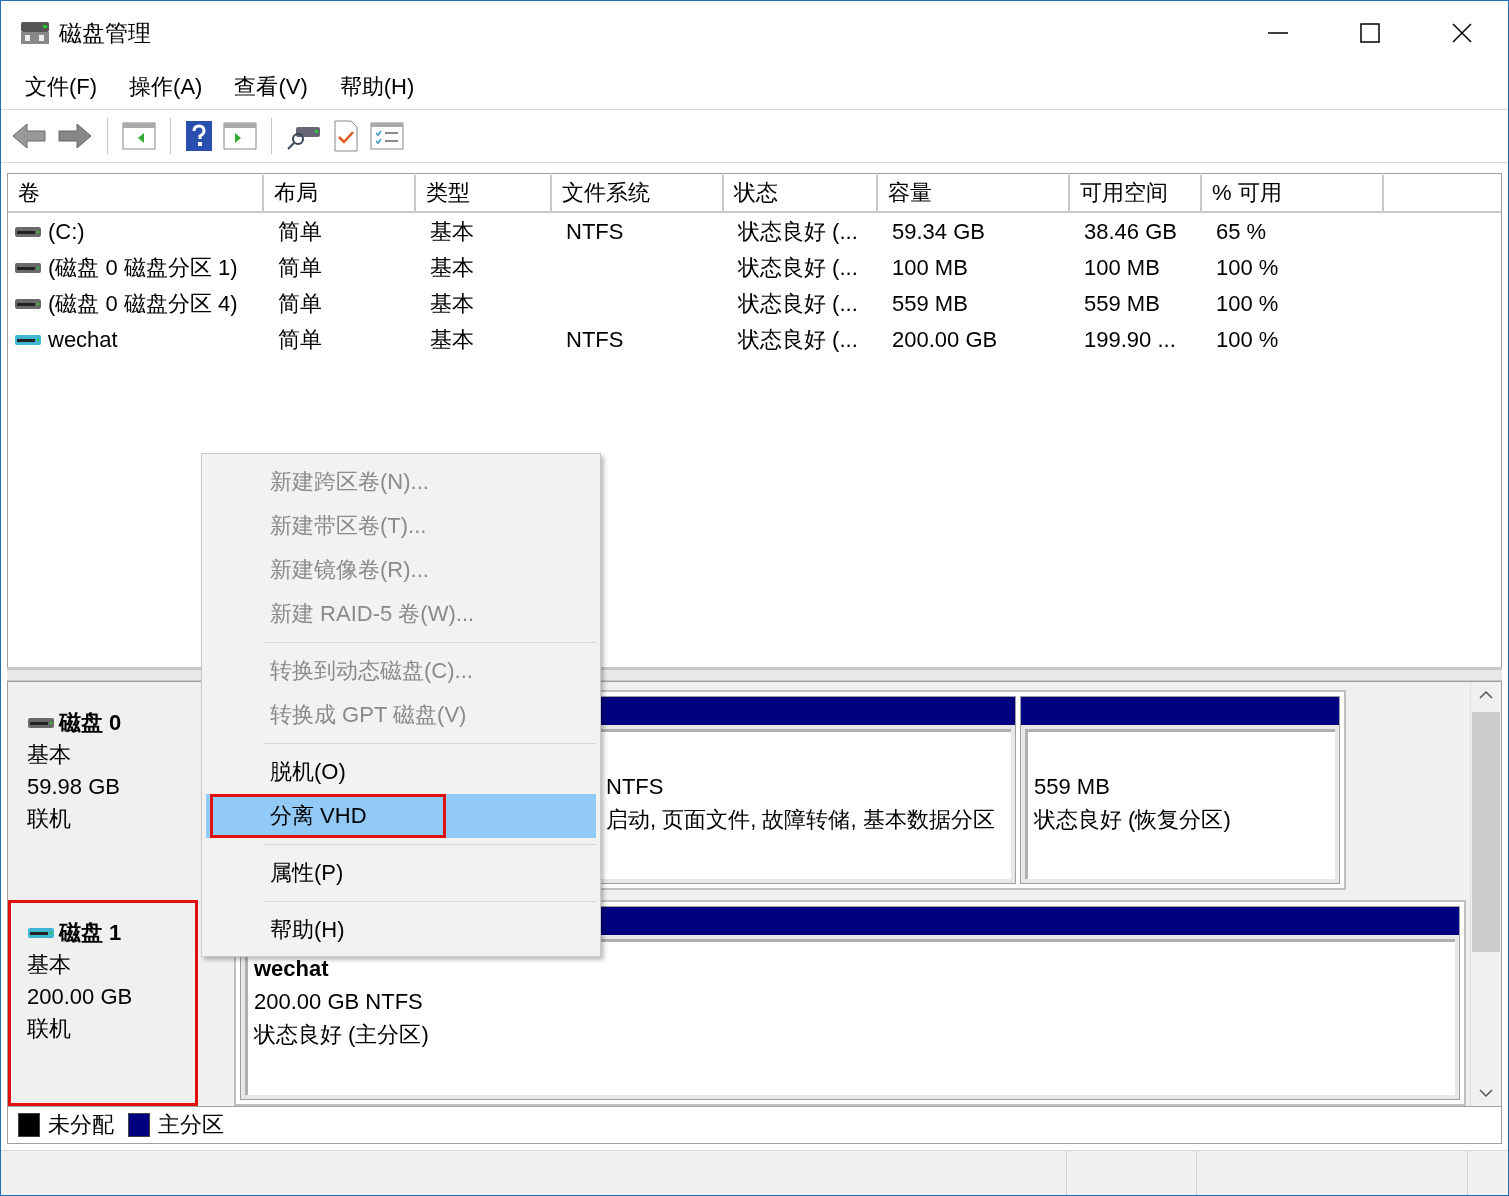  Describe the element at coordinates (387, 135) in the screenshot. I see `checklist-button` at that location.